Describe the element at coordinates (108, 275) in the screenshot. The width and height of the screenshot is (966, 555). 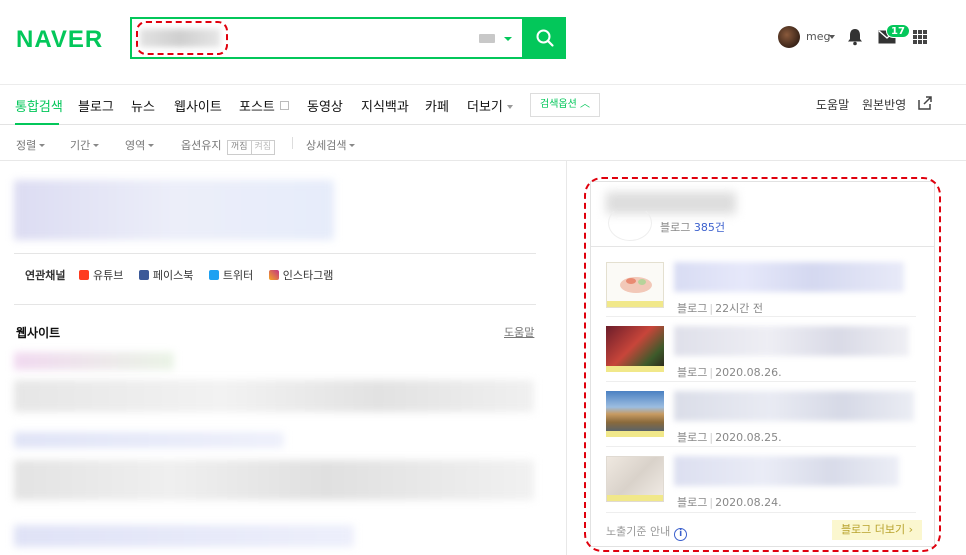
I see `channel-youtube-label: 유튜브` at that location.